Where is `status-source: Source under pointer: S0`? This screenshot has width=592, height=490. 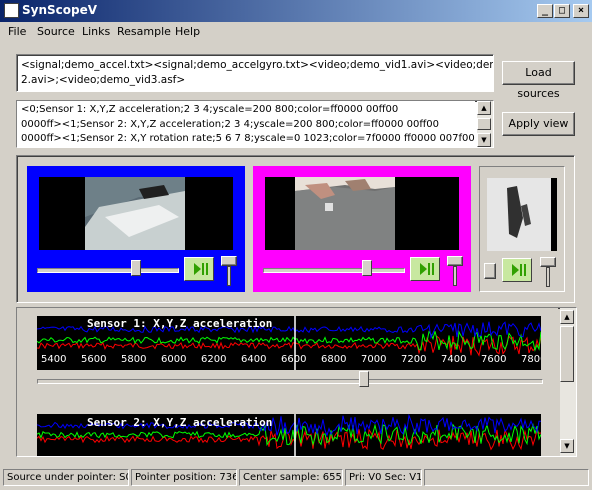 status-source: Source under pointer: S0 is located at coordinates (66, 477).